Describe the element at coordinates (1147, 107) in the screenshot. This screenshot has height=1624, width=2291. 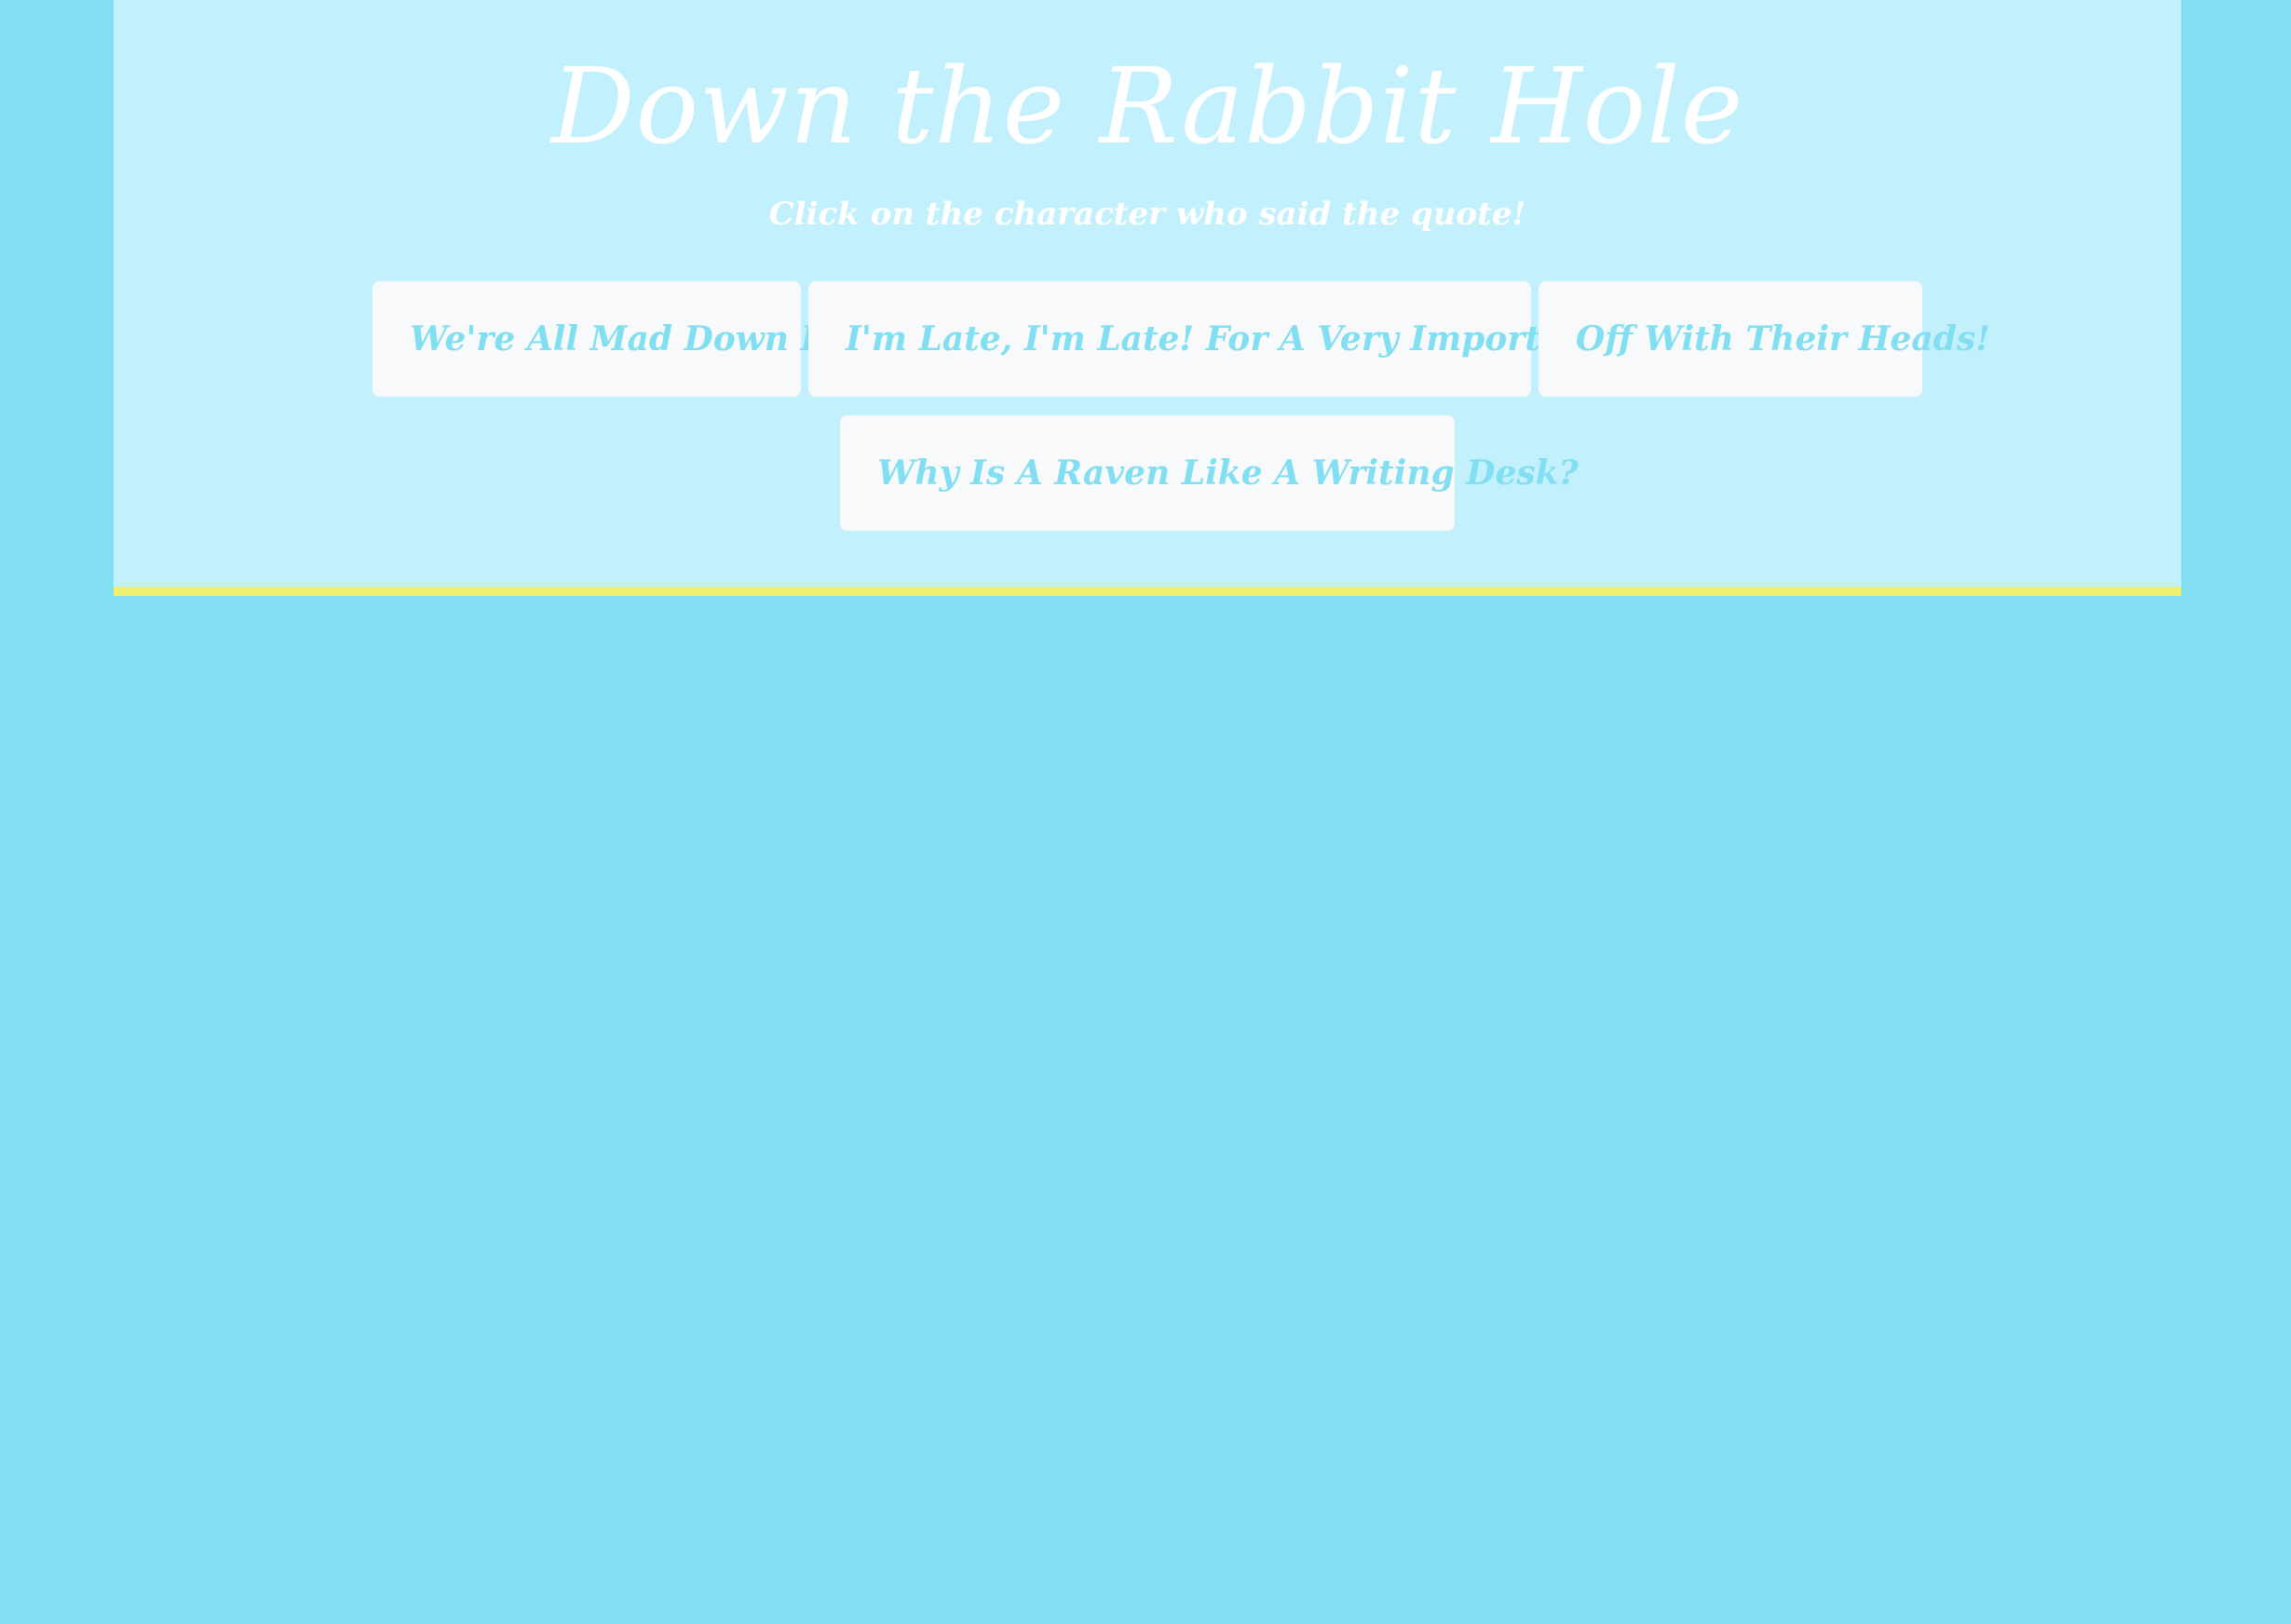
I see `page-title: Down the Rabbit Hole` at that location.